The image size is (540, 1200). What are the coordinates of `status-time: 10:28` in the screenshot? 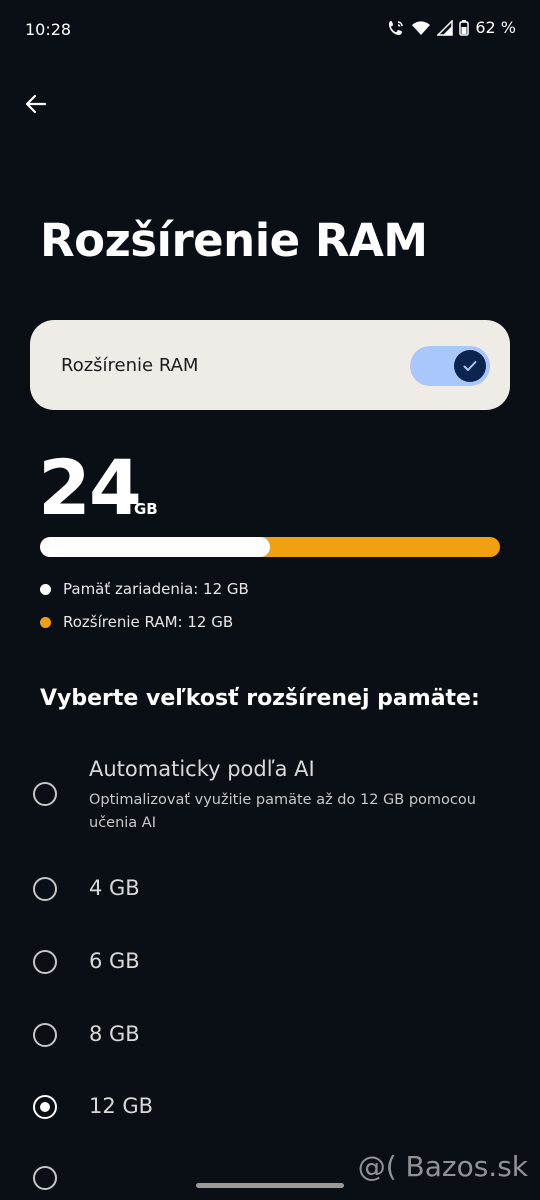 It's located at (48, 29).